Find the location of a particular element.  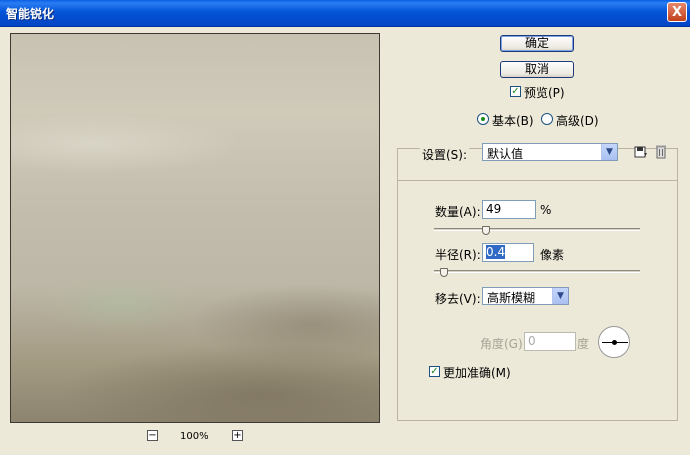

settings-value: 默认值 is located at coordinates (505, 154).